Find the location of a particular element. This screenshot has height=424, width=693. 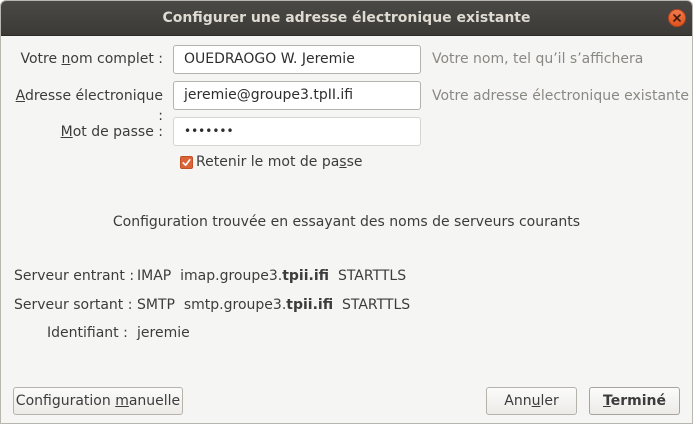

email-label: Adresse électronique : is located at coordinates (89, 106).